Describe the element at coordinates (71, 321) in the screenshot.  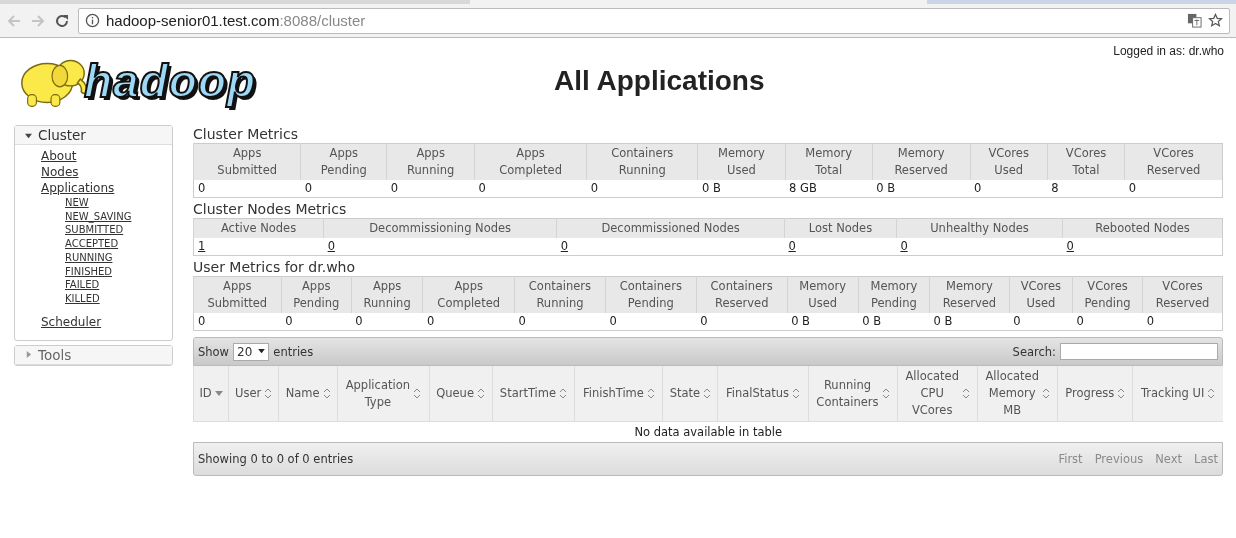
I see `sidebar-link: Scheduler` at that location.